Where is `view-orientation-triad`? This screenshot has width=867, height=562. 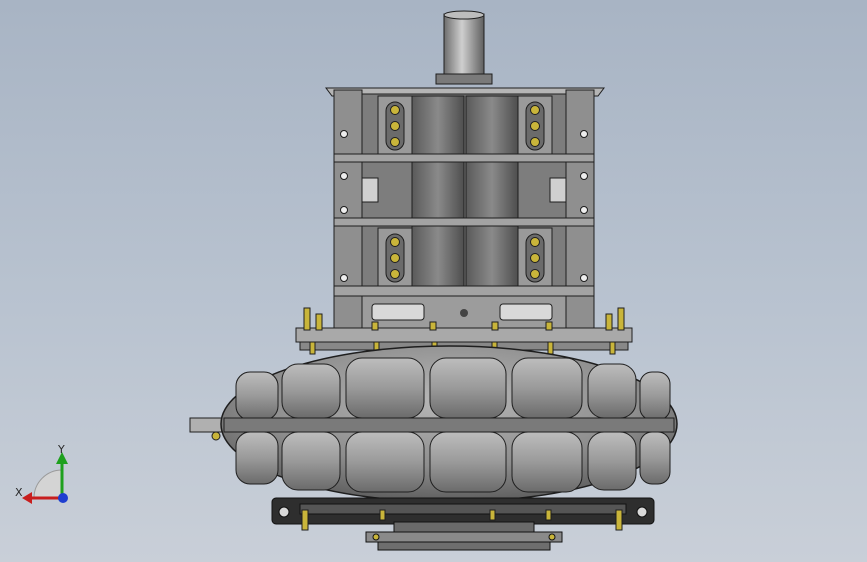 view-orientation-triad is located at coordinates (45, 478).